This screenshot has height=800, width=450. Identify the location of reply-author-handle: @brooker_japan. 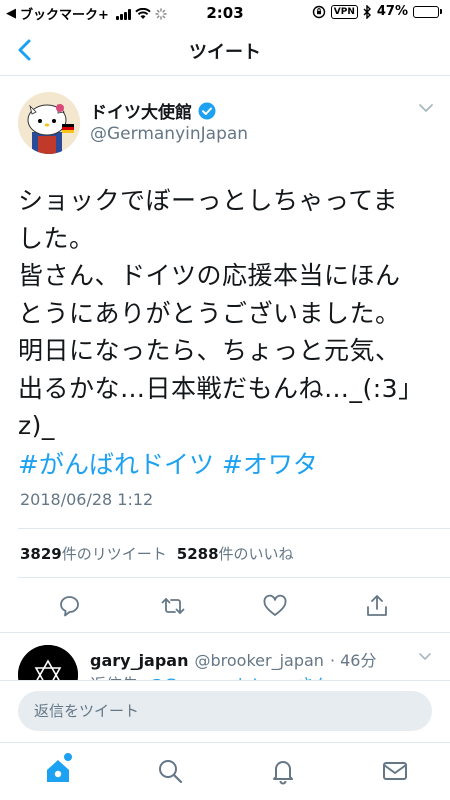
(259, 660).